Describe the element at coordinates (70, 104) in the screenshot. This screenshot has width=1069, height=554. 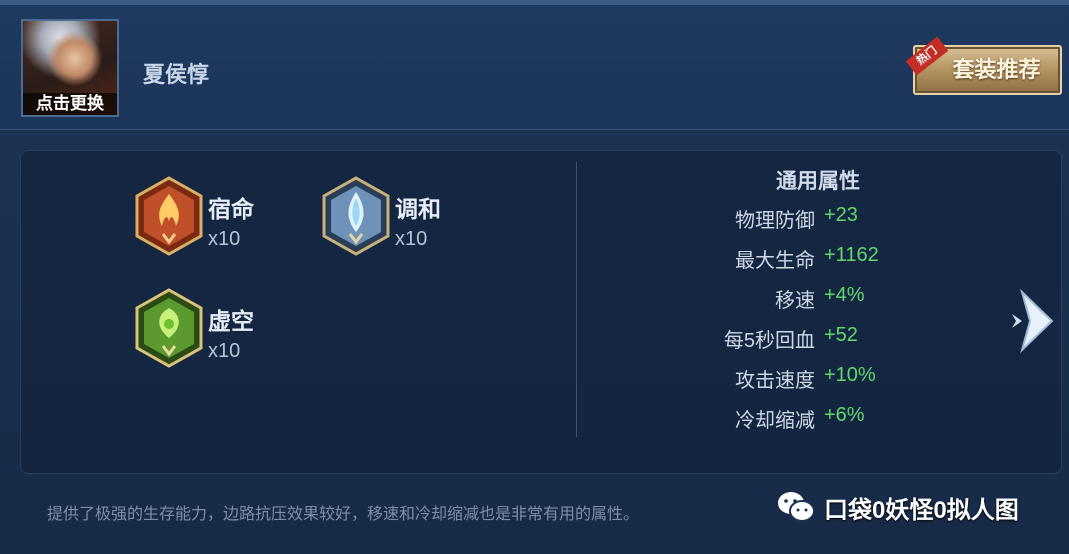
I see `avatar-change-label: 点击更换` at that location.